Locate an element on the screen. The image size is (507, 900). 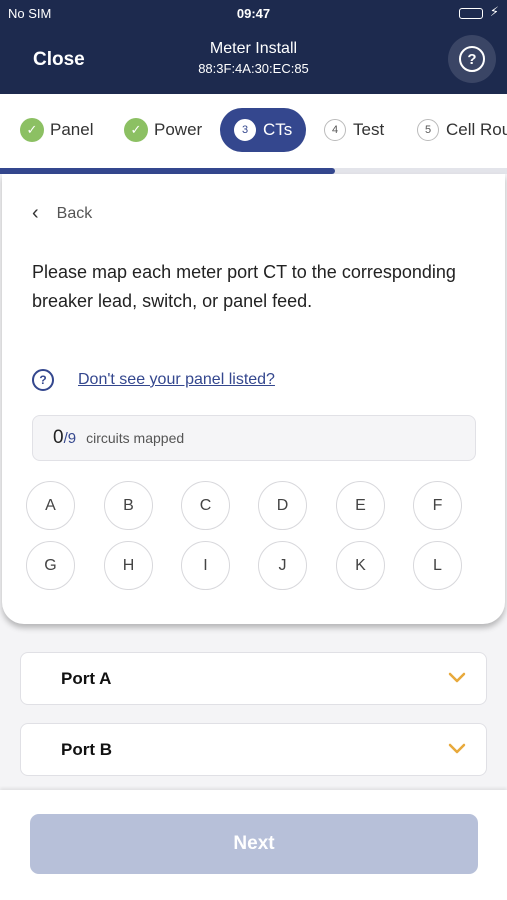
step-panel: ✓ Panel is located at coordinates (56, 130).